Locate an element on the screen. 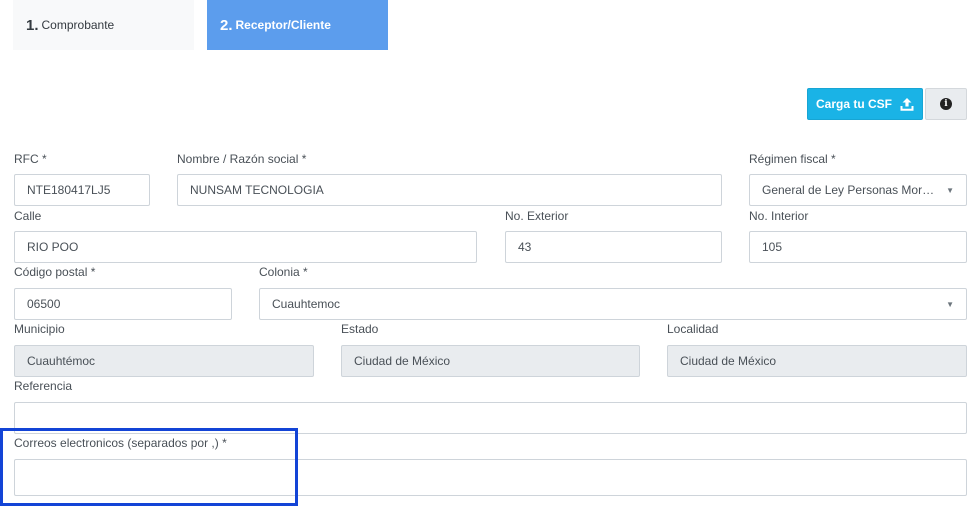  correos-label: Correos electronicos (separados por ,) * is located at coordinates (120, 443).